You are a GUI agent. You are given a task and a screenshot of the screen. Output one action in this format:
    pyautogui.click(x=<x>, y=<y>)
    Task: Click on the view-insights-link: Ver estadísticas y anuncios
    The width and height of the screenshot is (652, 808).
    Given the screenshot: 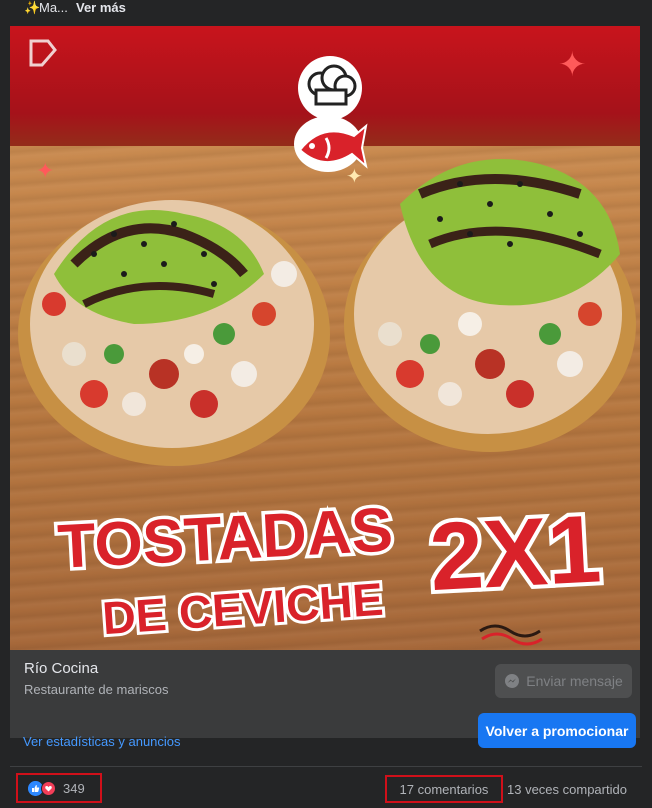 What is the action you would take?
    pyautogui.click(x=102, y=741)
    